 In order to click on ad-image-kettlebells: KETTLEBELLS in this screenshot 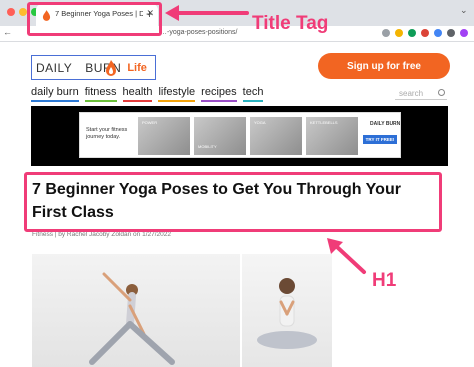, I will do `click(332, 136)`.